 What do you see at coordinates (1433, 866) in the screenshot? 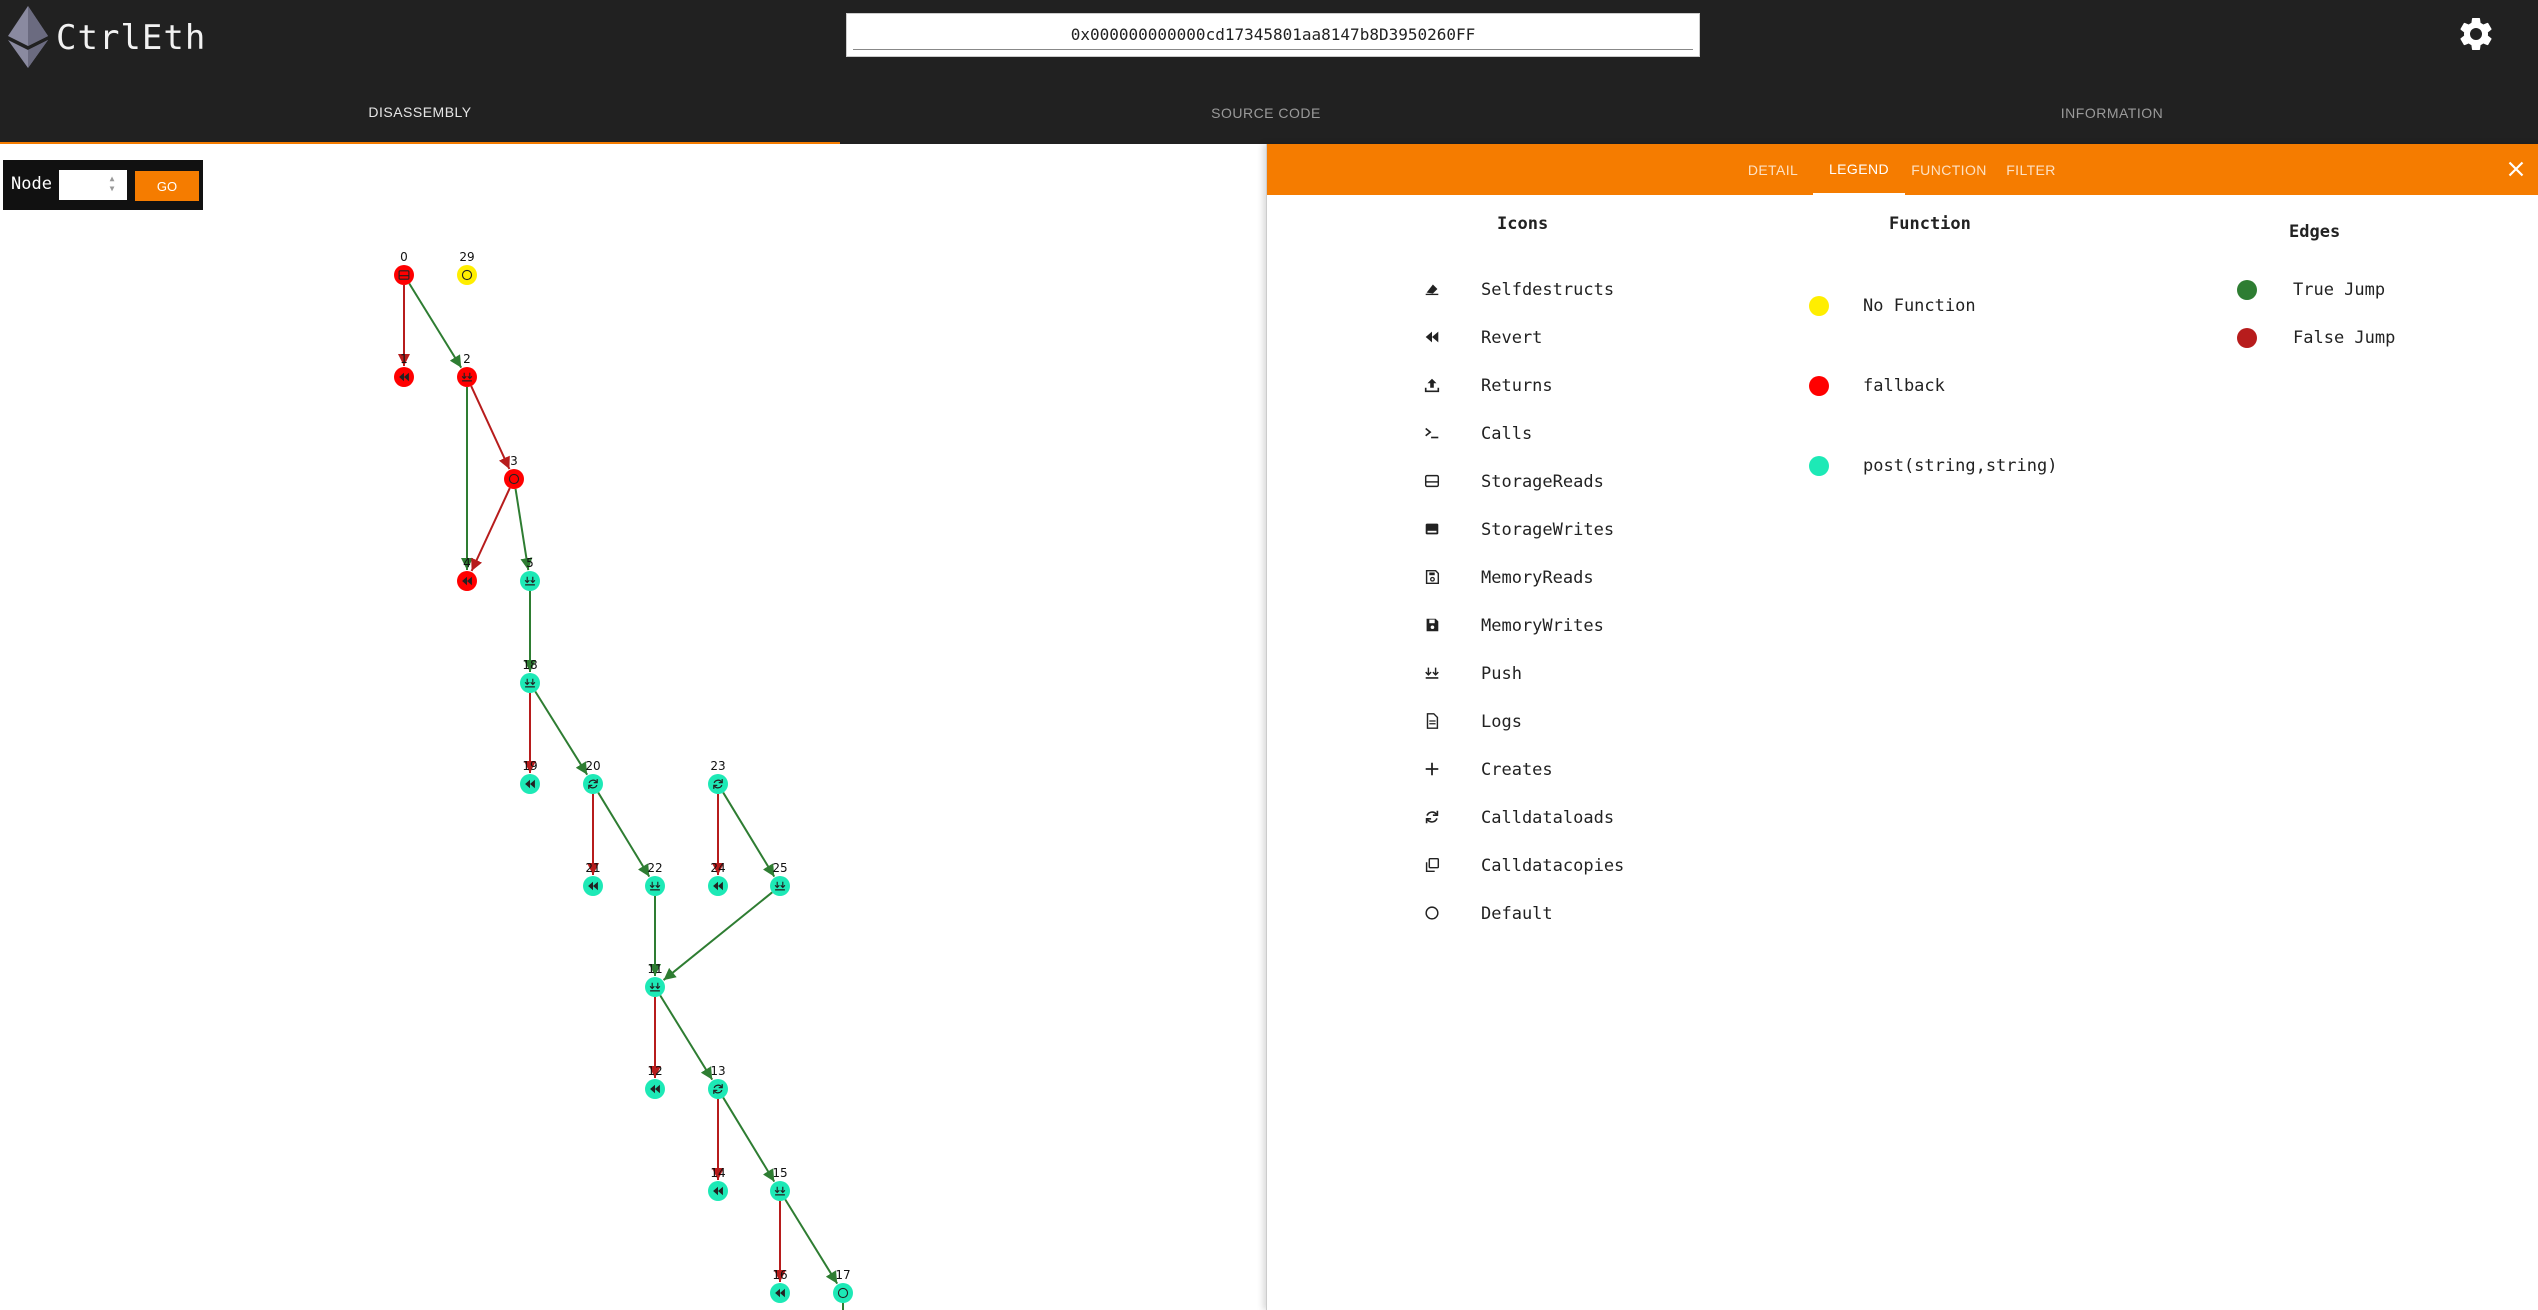
I see `copy-icon` at bounding box center [1433, 866].